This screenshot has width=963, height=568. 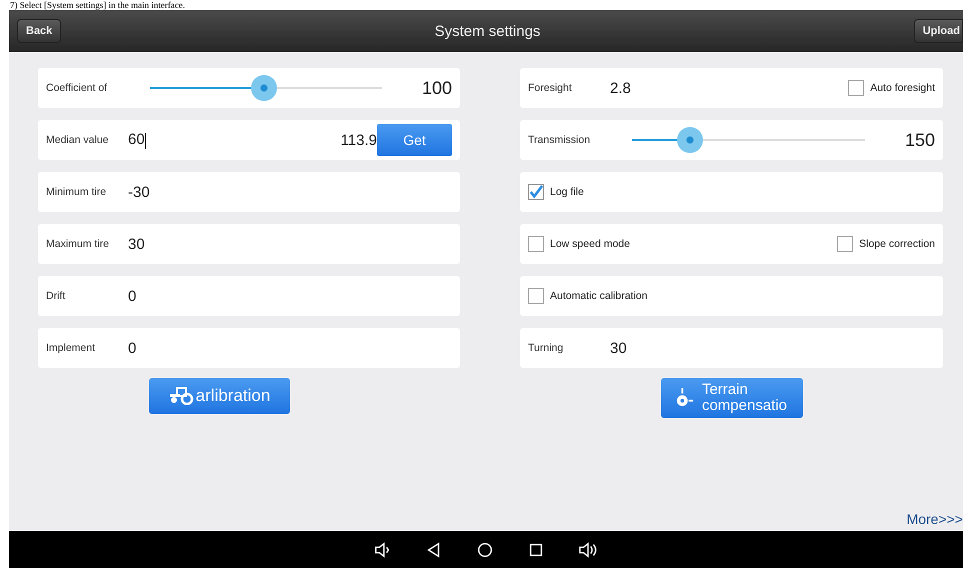 What do you see at coordinates (286, 192) in the screenshot?
I see `input-field: -30` at bounding box center [286, 192].